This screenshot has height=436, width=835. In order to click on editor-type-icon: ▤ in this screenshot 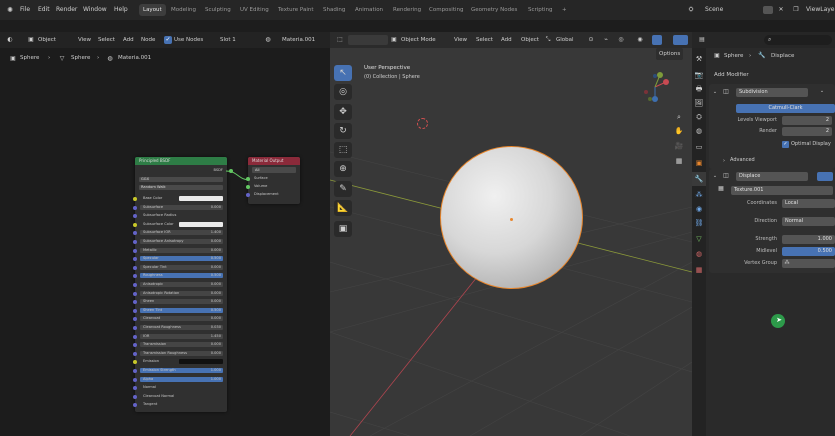, I will do `click(702, 40)`.